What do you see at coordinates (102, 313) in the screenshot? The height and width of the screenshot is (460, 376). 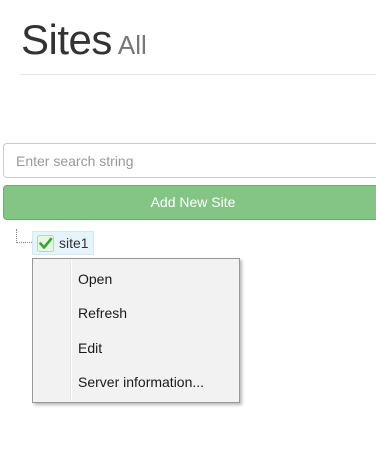 I see `menu-item-refresh: Refresh` at bounding box center [102, 313].